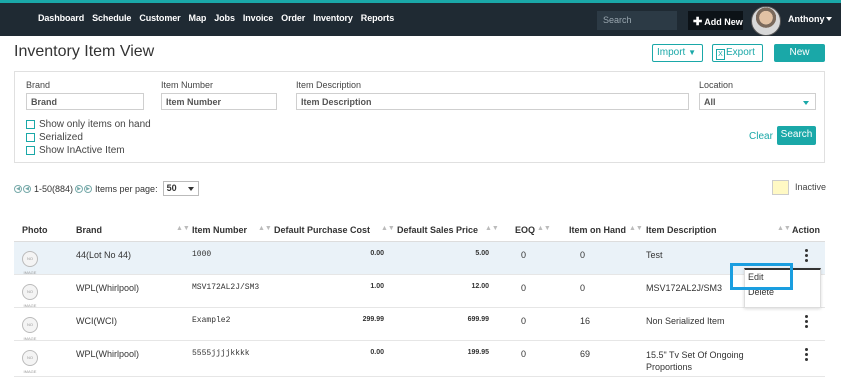 The width and height of the screenshot is (841, 378). I want to click on prev-page-icon: ◀, so click(27, 188).